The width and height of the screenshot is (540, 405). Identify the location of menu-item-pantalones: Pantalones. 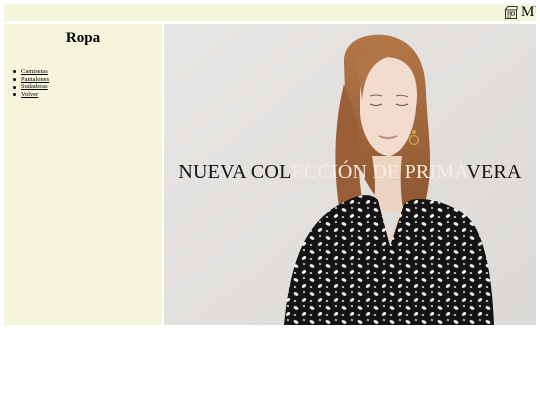
(30, 80).